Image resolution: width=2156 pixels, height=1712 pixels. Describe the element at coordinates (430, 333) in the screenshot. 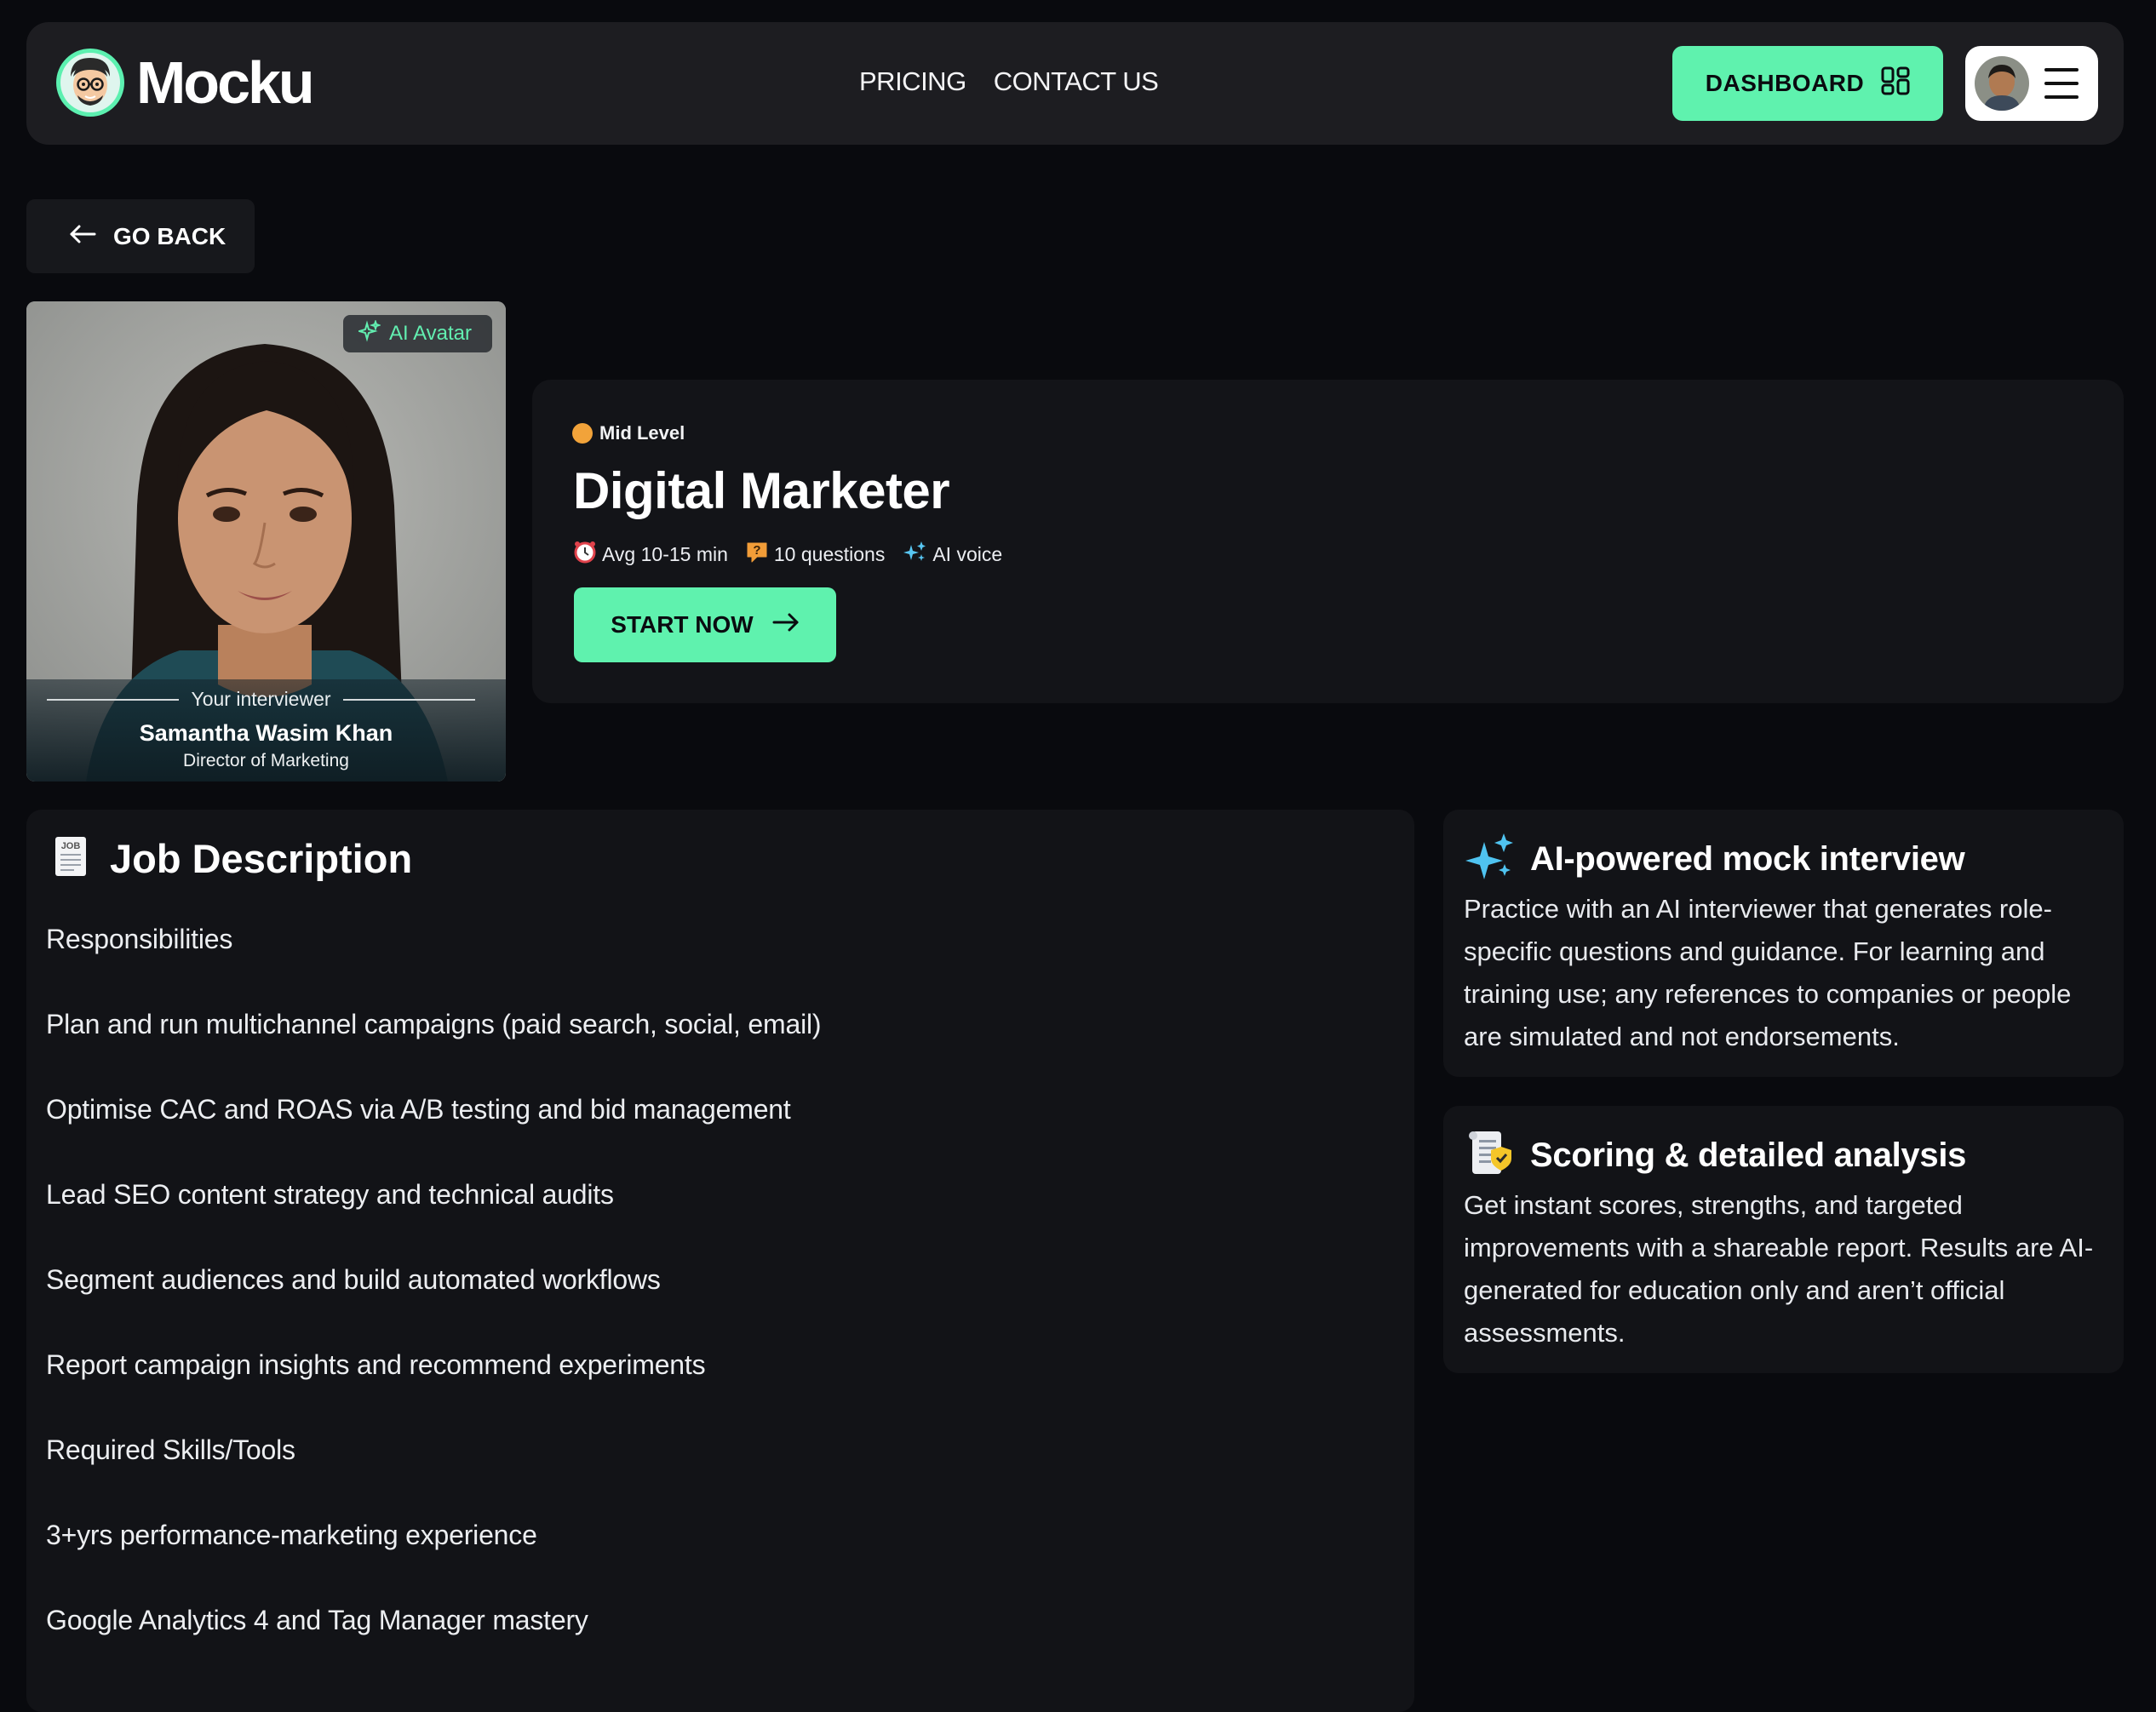

I see `ai-avatar-label: AI Avatar` at that location.